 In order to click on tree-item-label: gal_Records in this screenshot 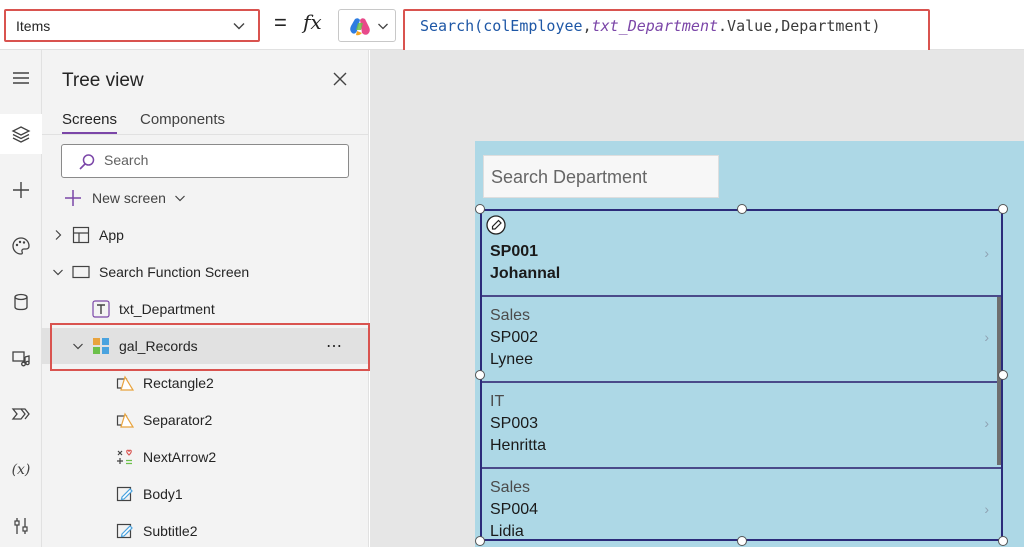, I will do `click(158, 346)`.